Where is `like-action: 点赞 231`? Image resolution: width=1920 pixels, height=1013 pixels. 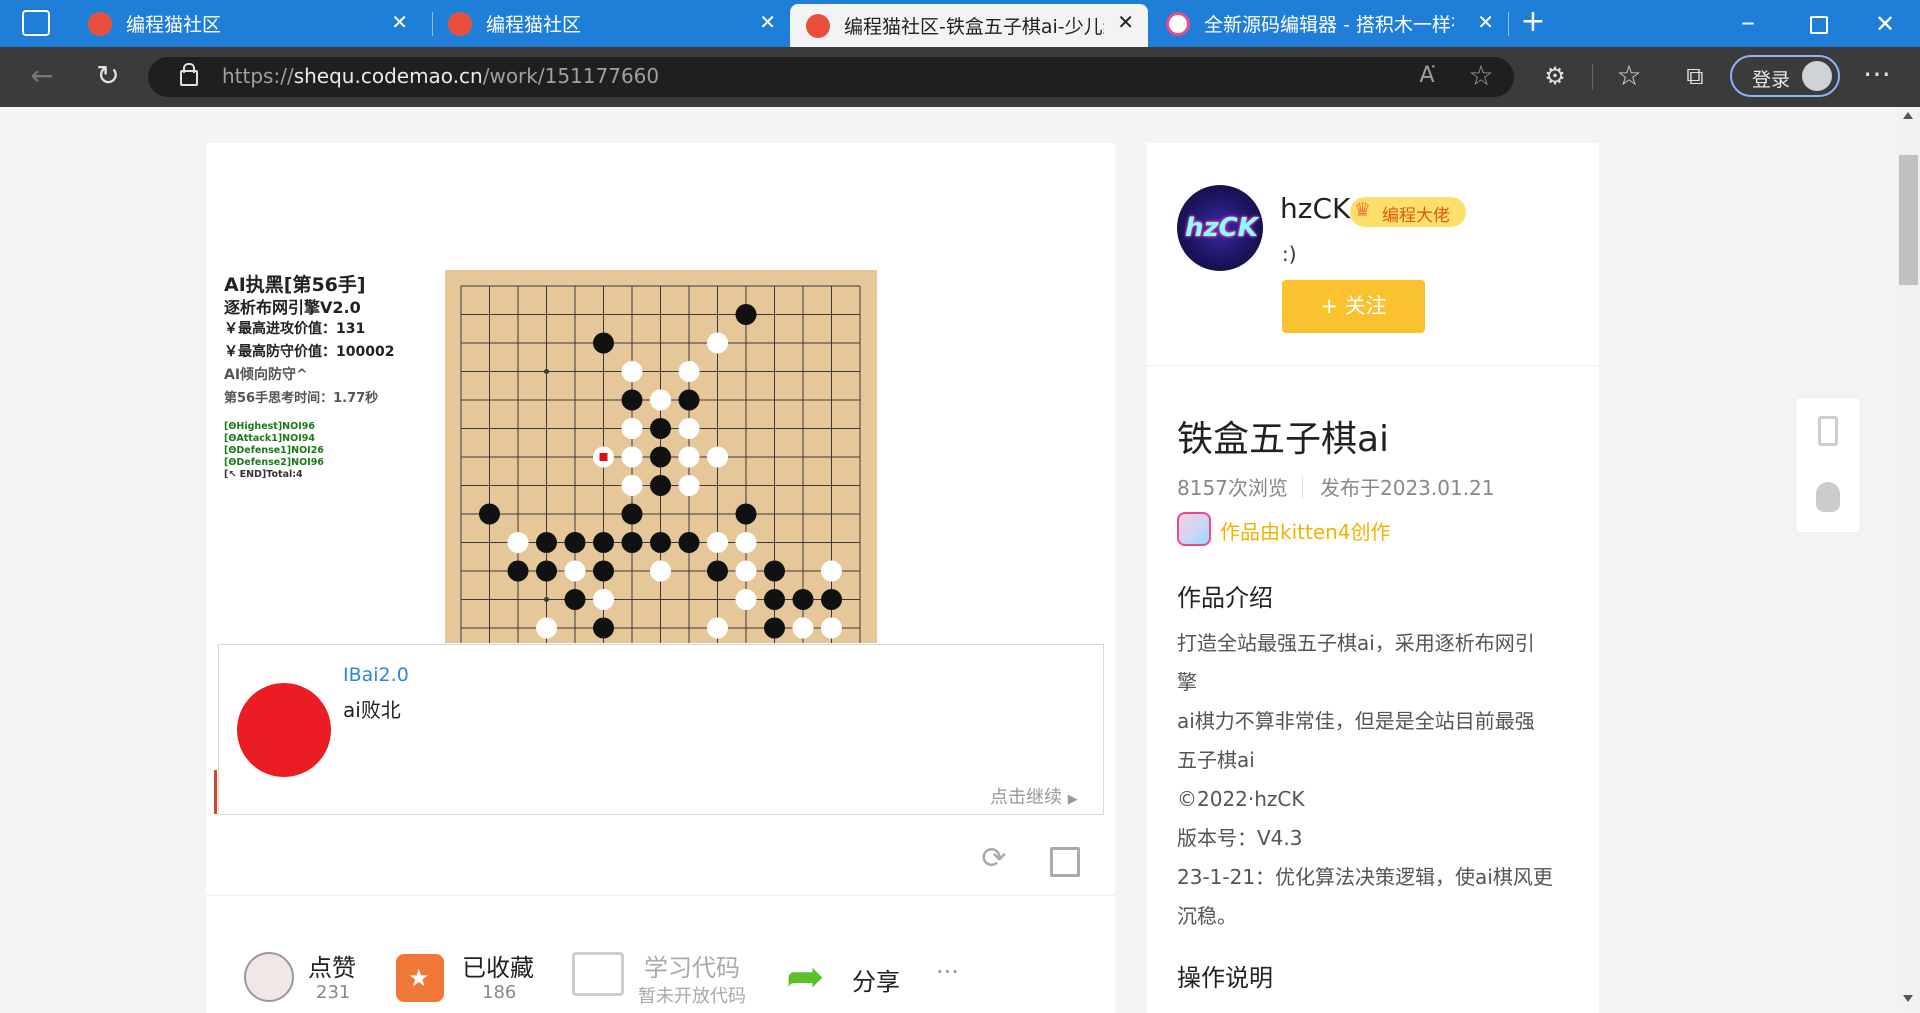
like-action: 点赞 231 is located at coordinates (300, 978).